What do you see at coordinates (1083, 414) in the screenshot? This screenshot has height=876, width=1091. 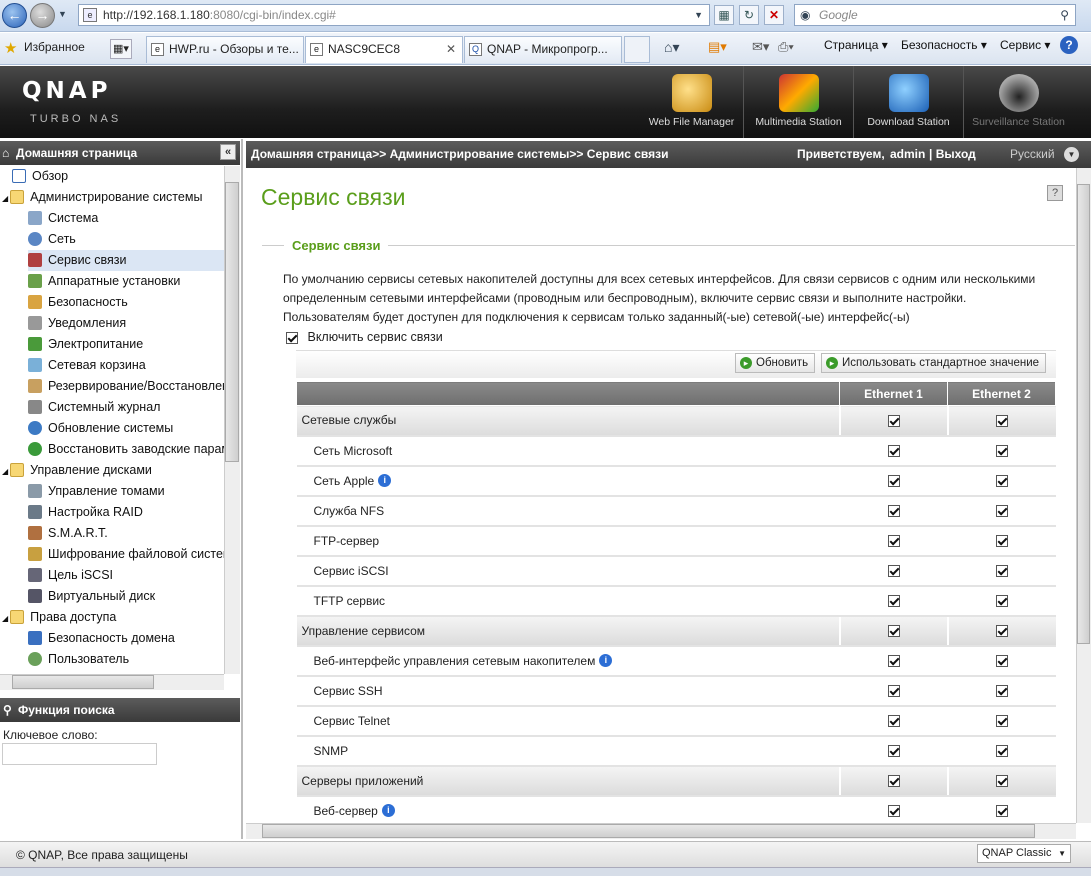 I see `main-scroll-thumb` at bounding box center [1083, 414].